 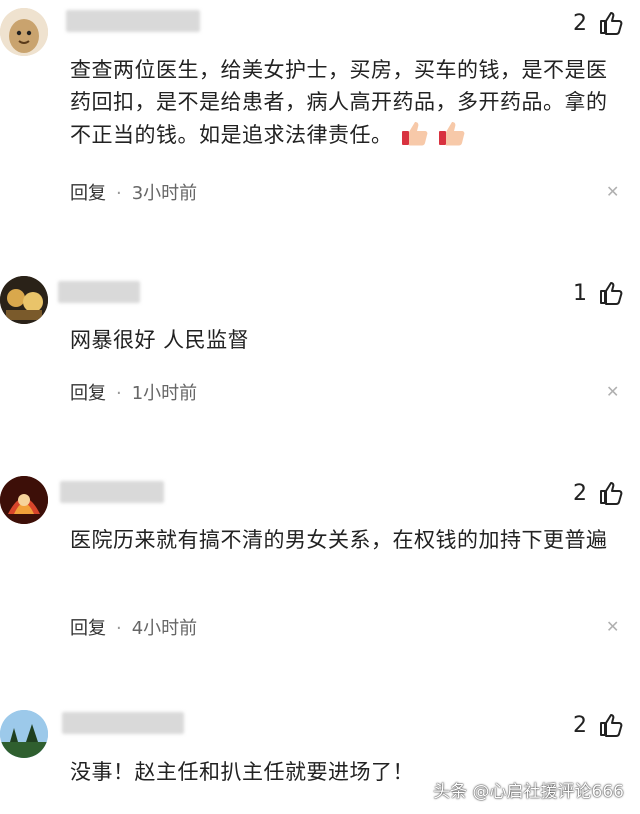 I want to click on comment-time: 1小时前, so click(x=164, y=393).